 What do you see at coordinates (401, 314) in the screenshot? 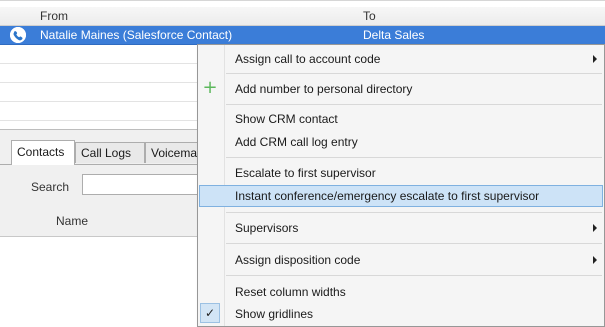
I see `menu-item-show-gridlines: ✓ Show gridlines` at bounding box center [401, 314].